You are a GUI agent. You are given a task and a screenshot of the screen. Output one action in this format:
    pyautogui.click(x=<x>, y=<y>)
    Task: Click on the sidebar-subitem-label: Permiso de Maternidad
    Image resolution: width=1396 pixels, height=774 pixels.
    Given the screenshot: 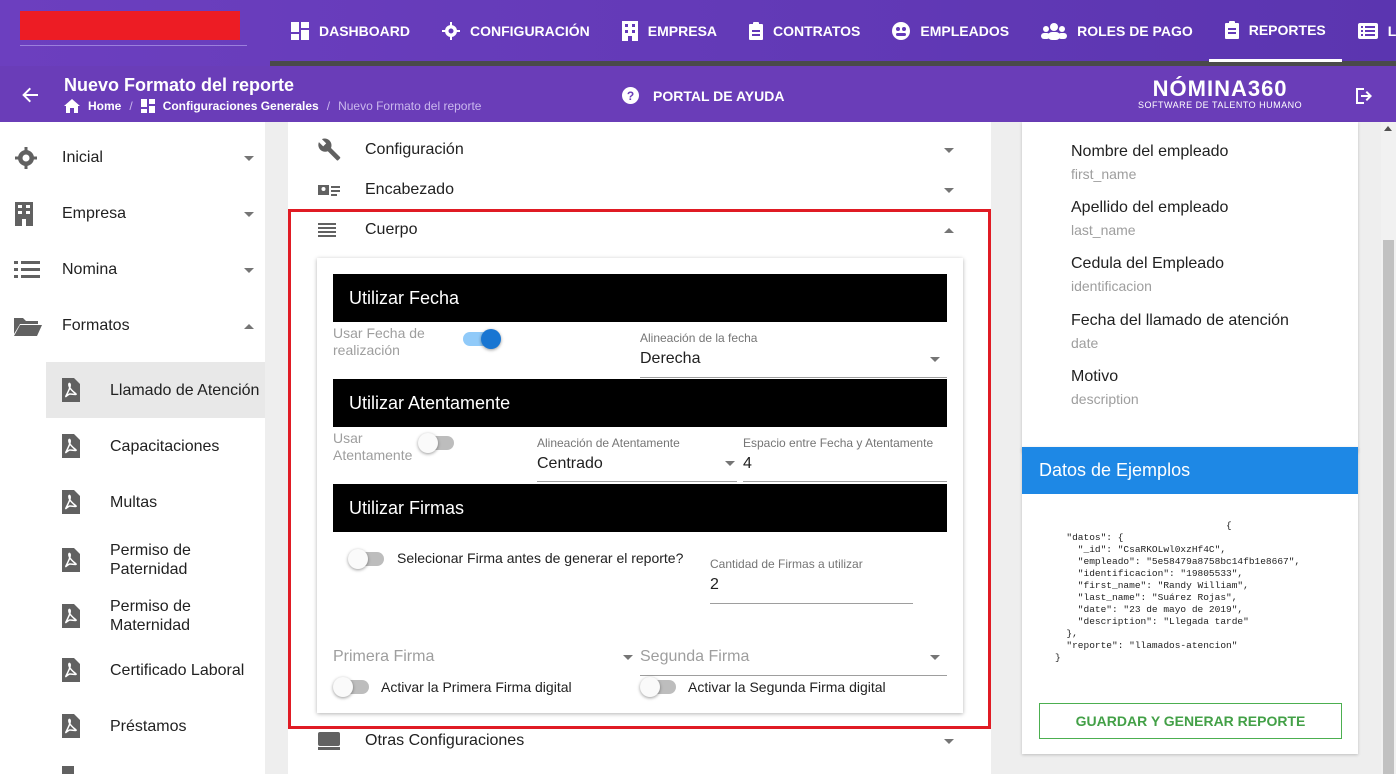 What is the action you would take?
    pyautogui.click(x=150, y=616)
    